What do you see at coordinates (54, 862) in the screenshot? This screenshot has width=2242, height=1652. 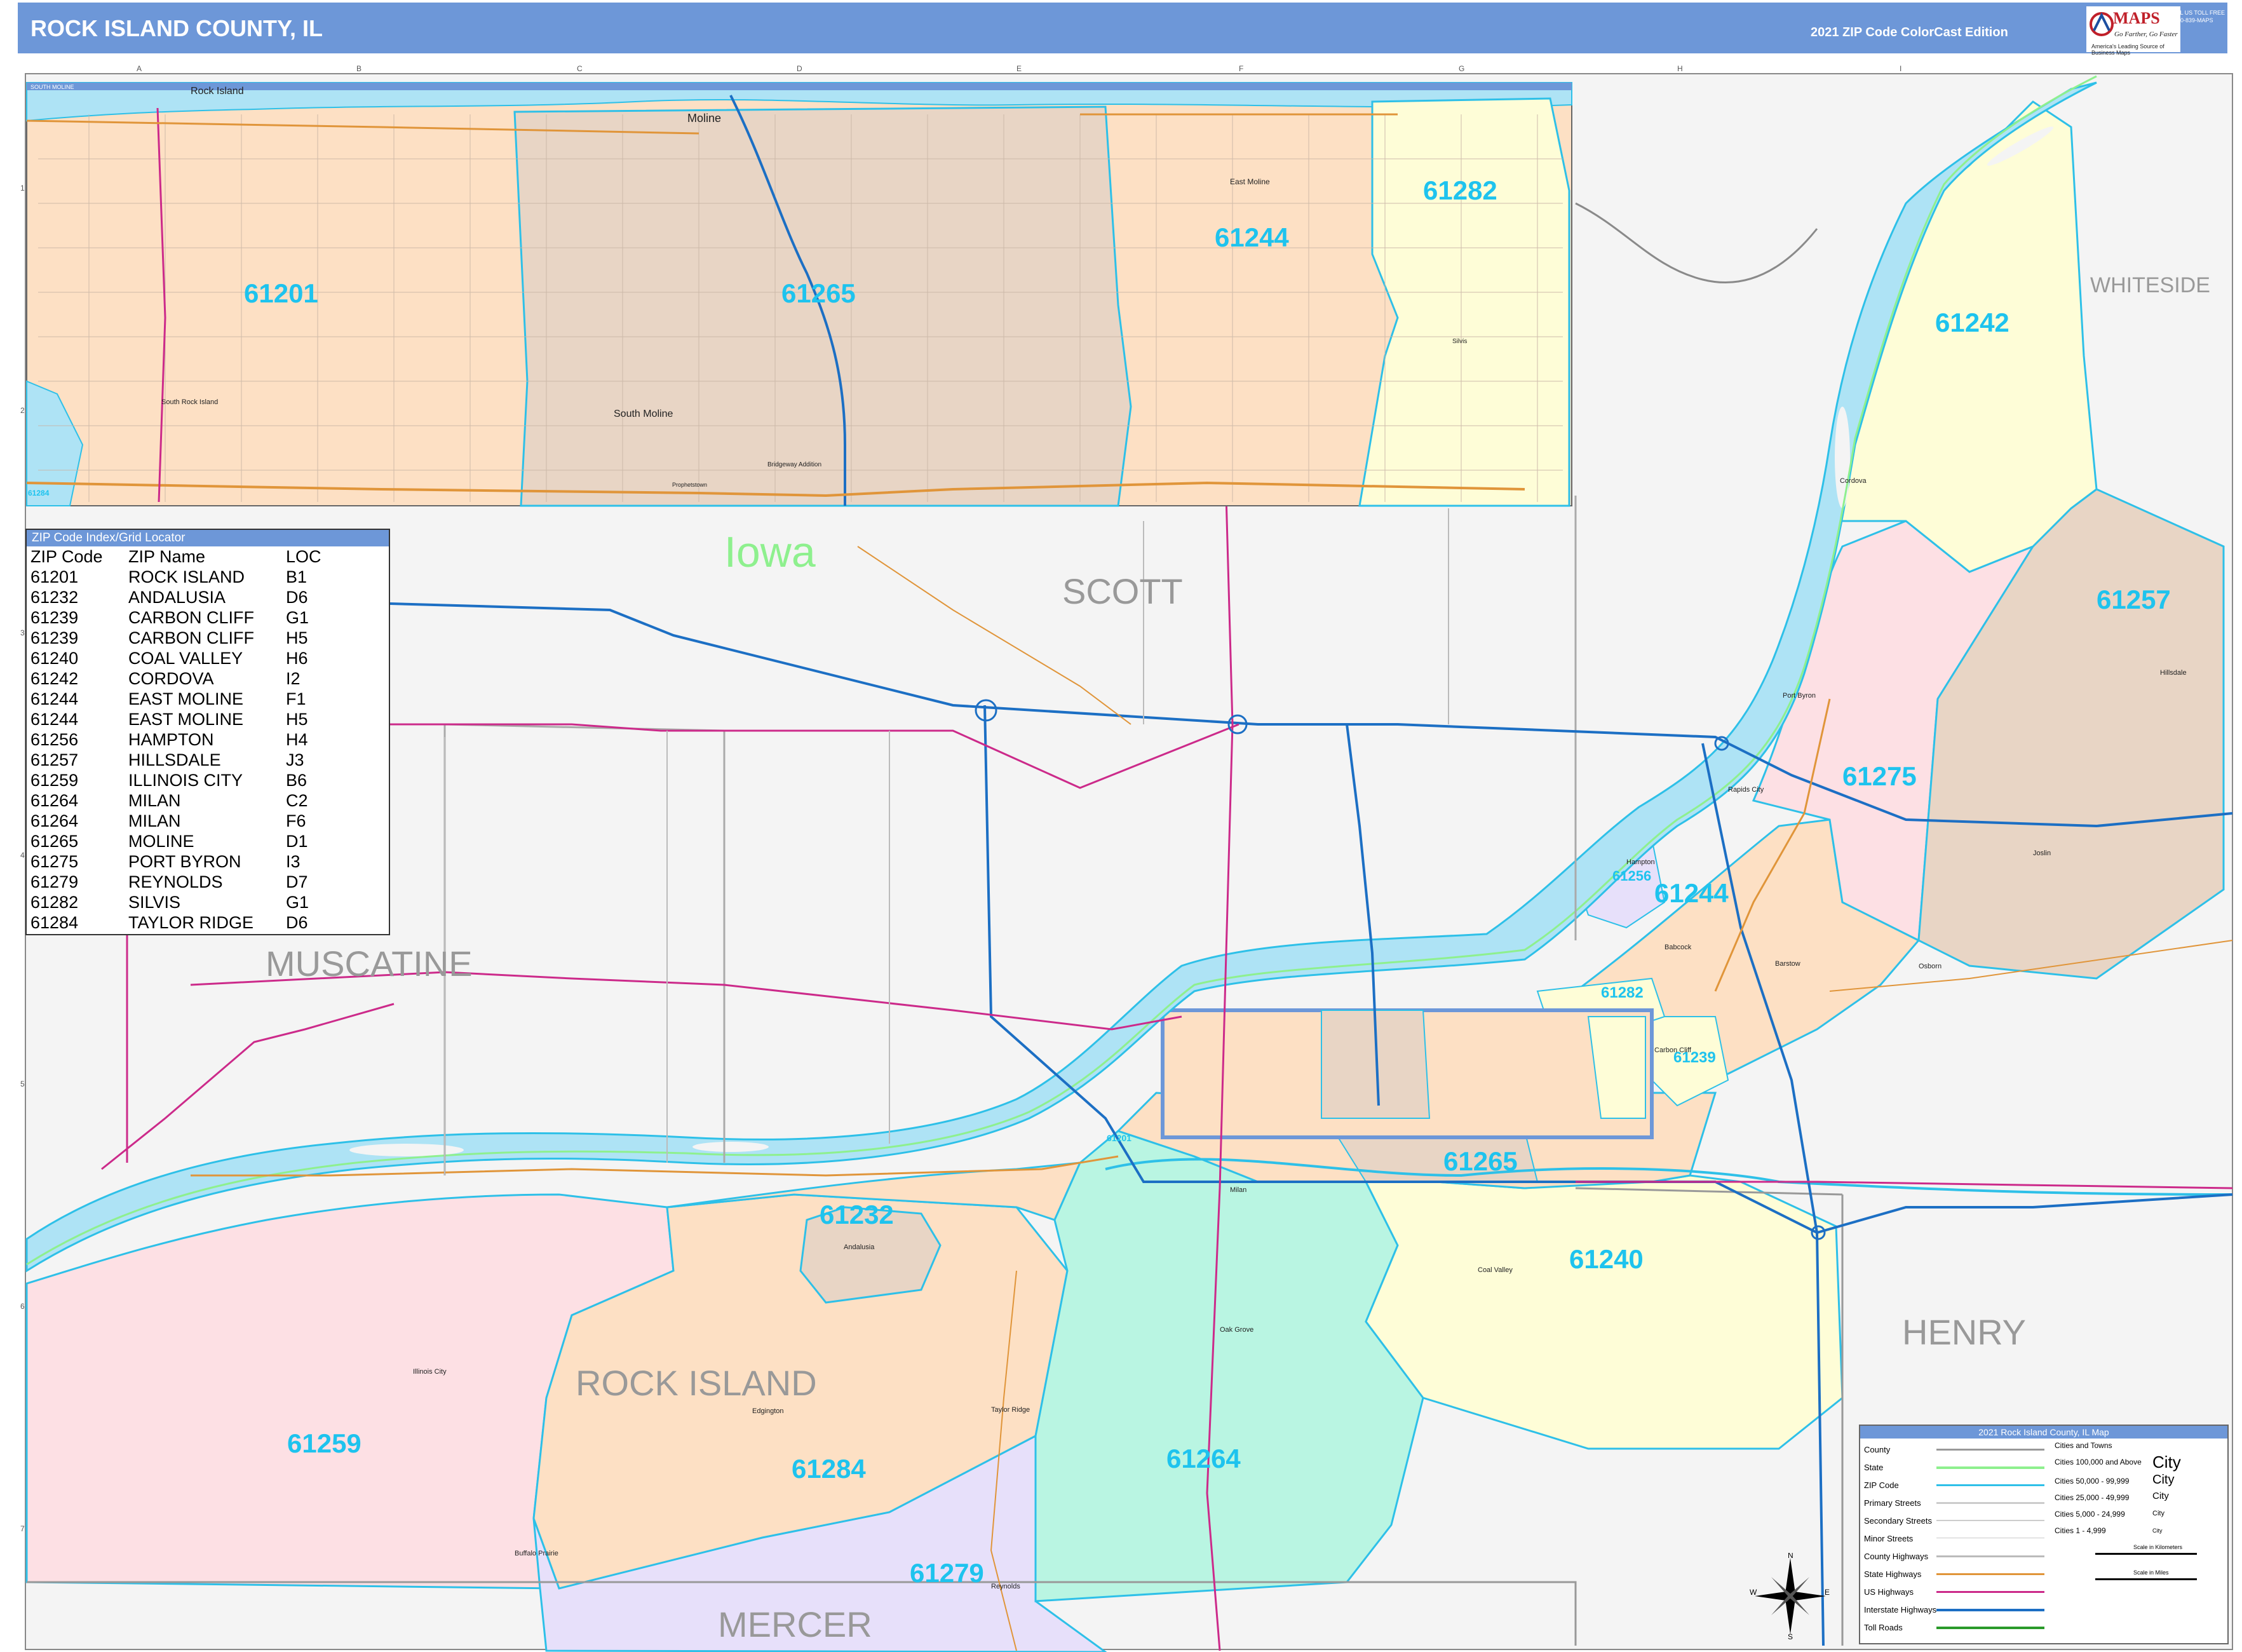 I see `zip-code: 61275` at bounding box center [54, 862].